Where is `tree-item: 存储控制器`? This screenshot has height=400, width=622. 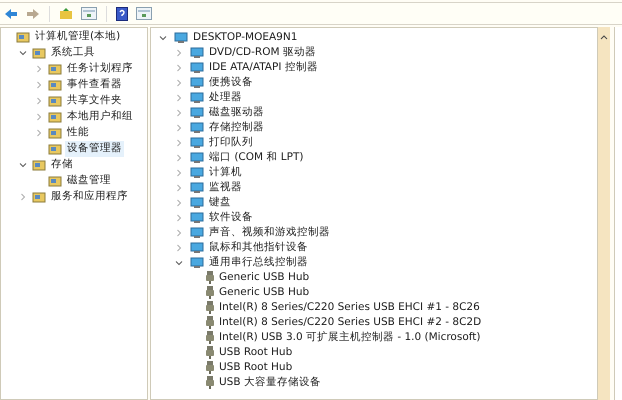 tree-item: 存储控制器 is located at coordinates (236, 128).